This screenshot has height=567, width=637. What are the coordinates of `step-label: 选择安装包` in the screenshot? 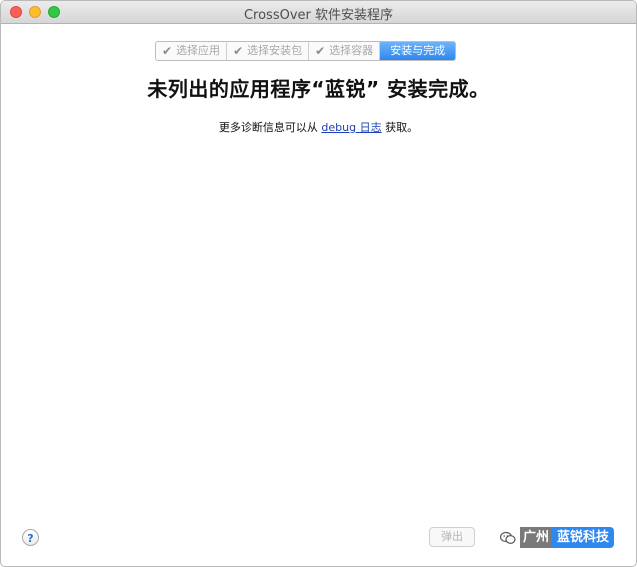 It's located at (275, 50).